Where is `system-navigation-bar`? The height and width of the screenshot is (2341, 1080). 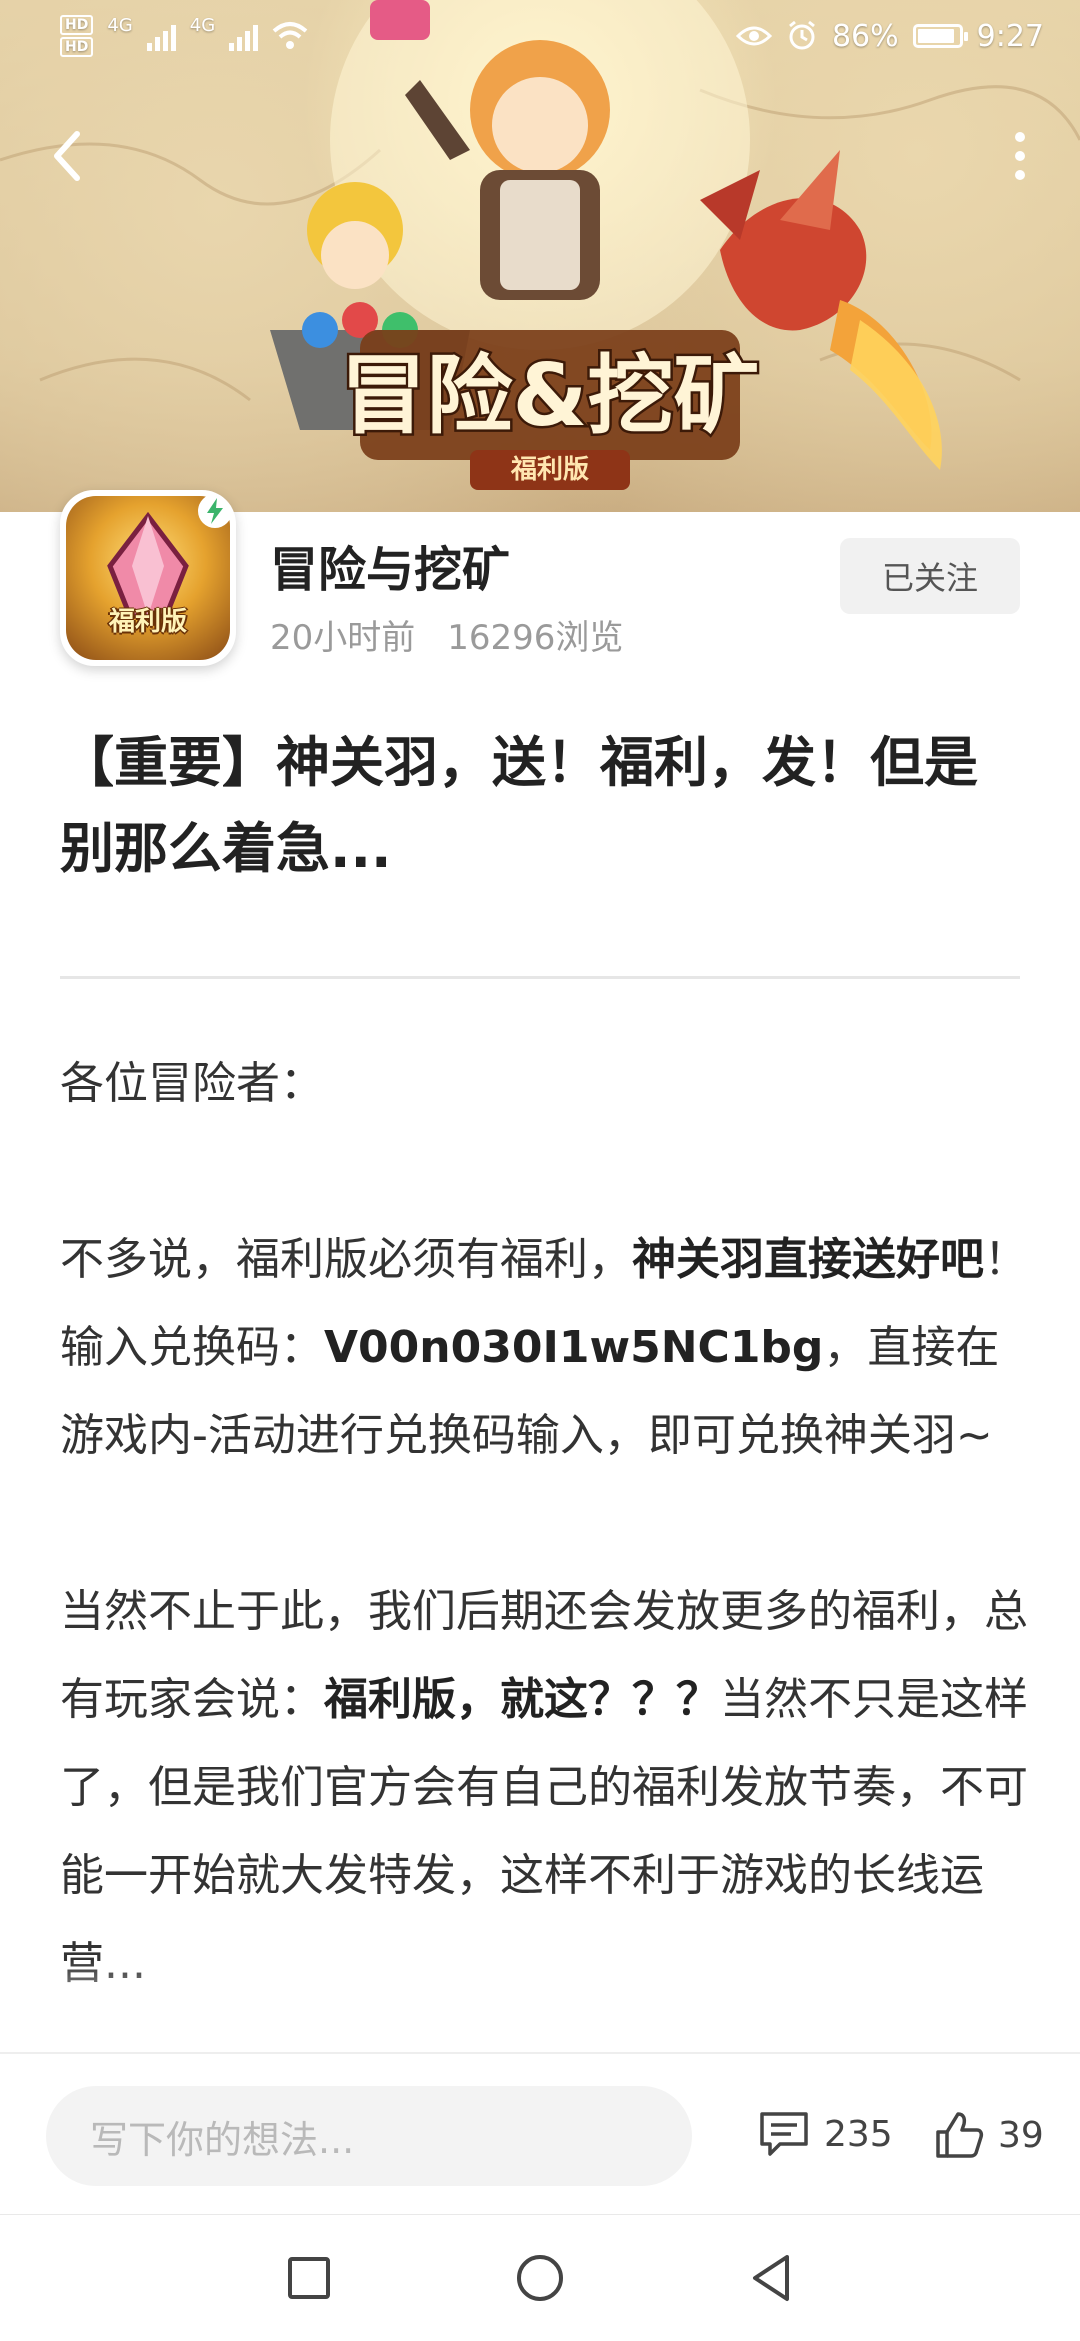
system-navigation-bar is located at coordinates (540, 2277).